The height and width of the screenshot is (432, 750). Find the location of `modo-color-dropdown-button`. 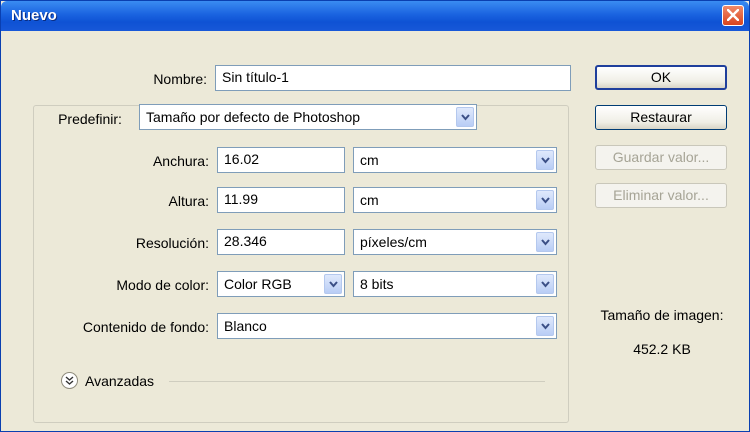

modo-color-dropdown-button is located at coordinates (333, 284).